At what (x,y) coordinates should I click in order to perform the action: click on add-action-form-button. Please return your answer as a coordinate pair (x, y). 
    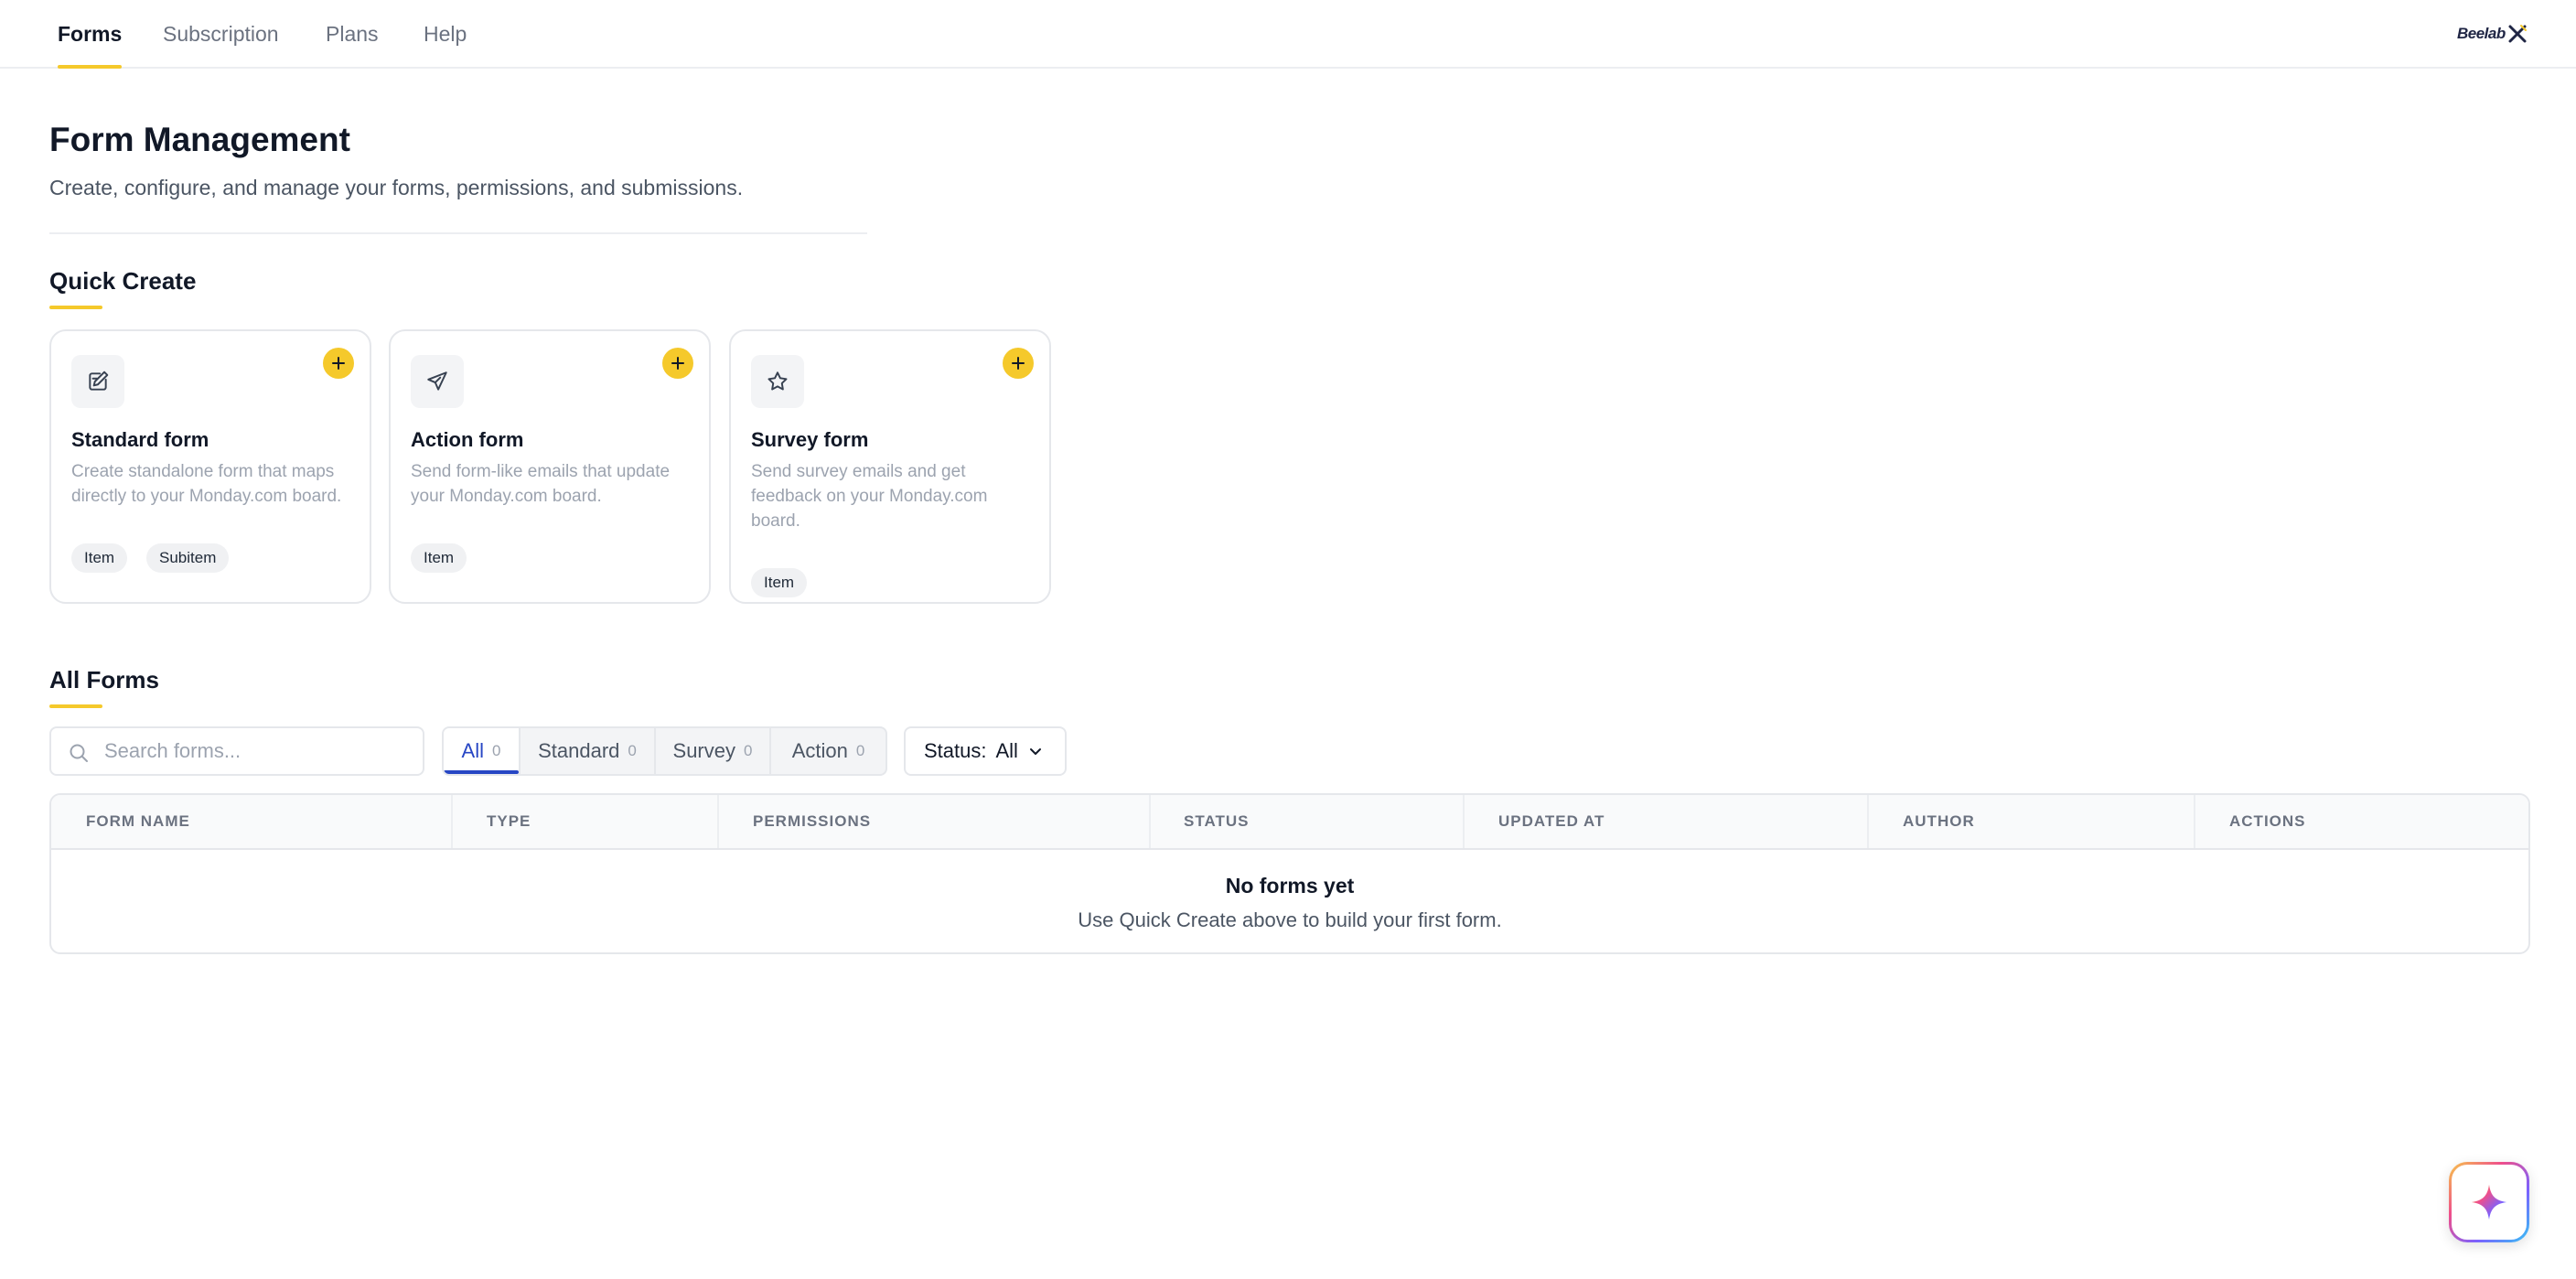
    Looking at the image, I should click on (677, 363).